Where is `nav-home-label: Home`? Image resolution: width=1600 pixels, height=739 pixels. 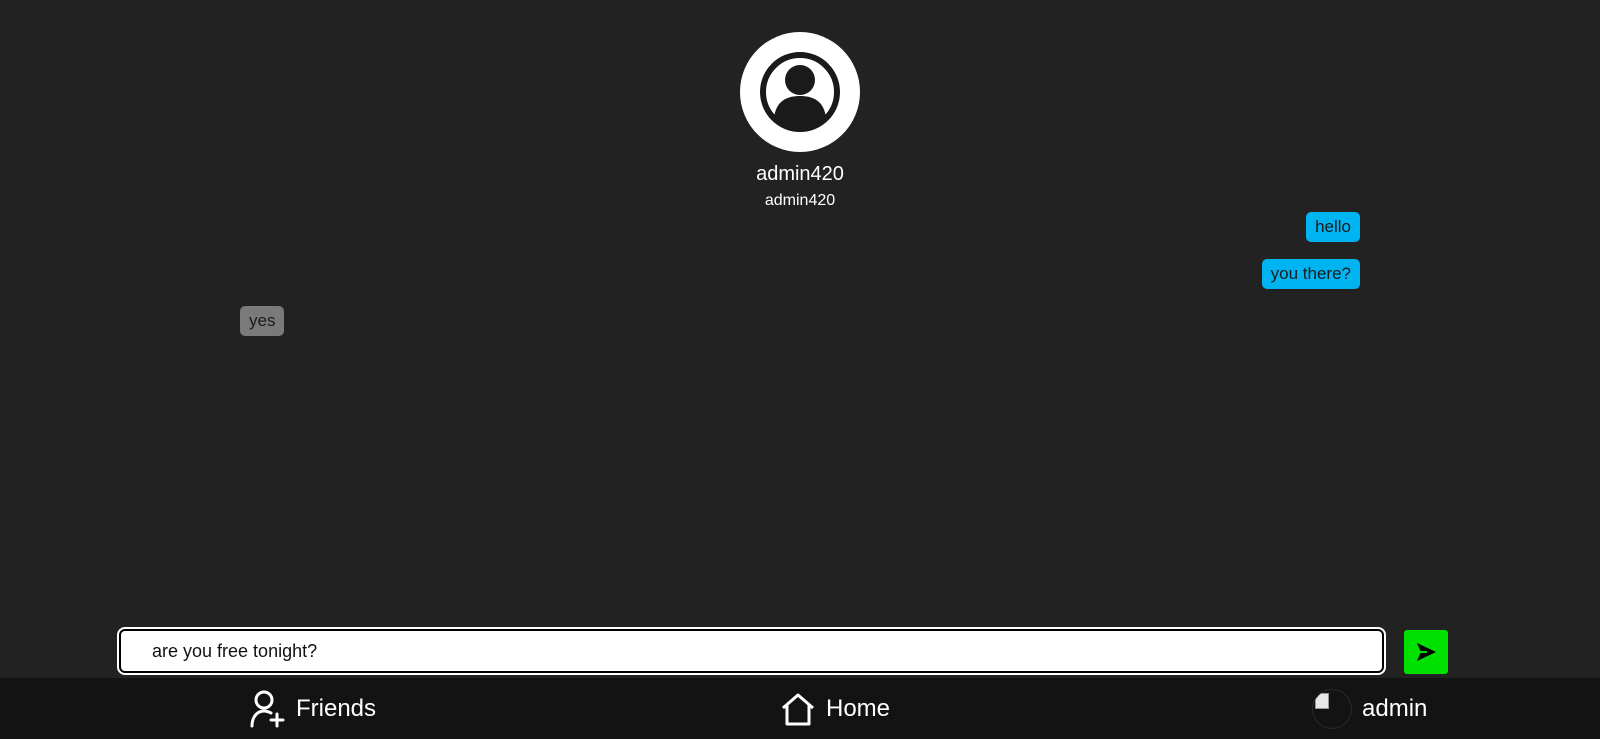 nav-home-label: Home is located at coordinates (858, 708).